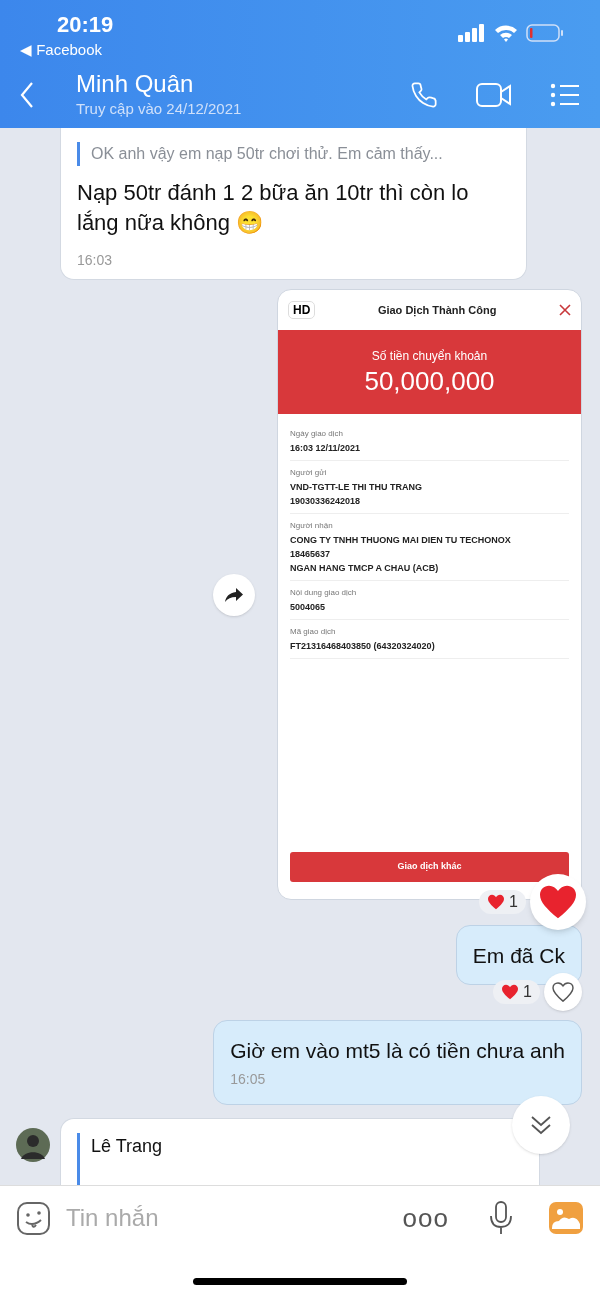 This screenshot has height=1298, width=600. Describe the element at coordinates (313, 632) in the screenshot. I see `field-label: Mã giao dịch` at that location.